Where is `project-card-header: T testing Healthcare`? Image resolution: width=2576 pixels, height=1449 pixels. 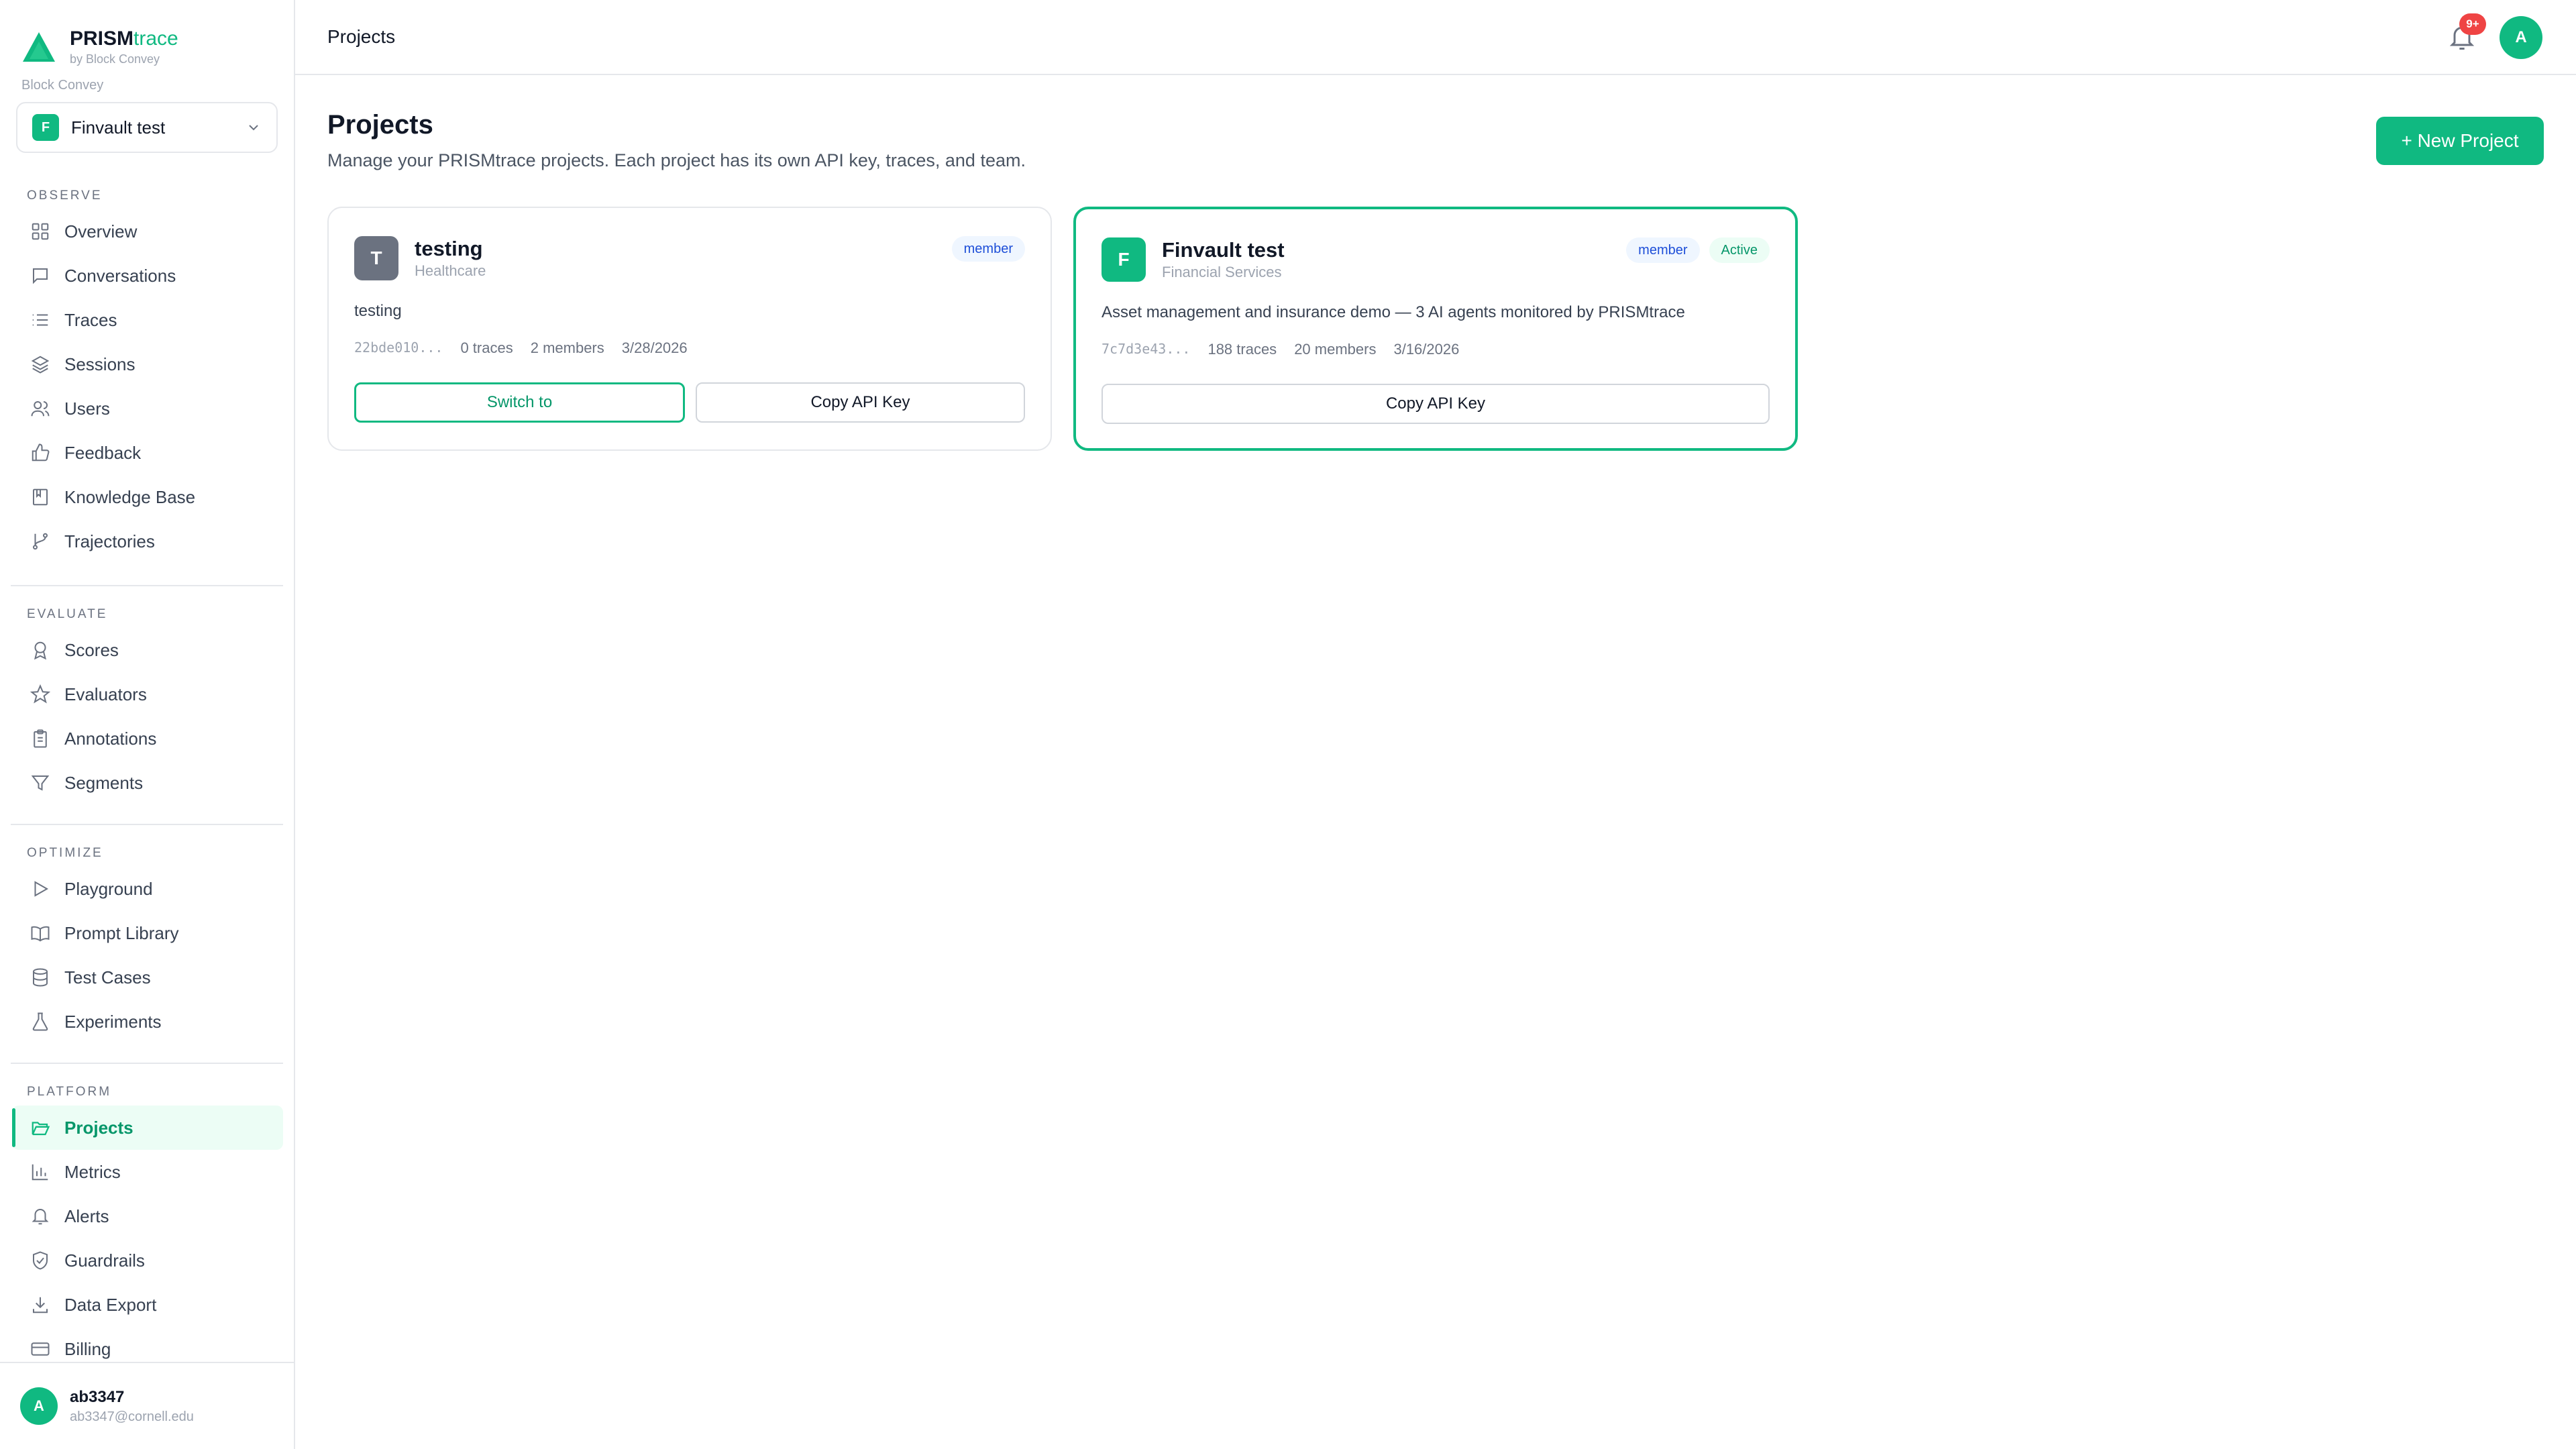
project-card-header: T testing Healthcare is located at coordinates (420, 258).